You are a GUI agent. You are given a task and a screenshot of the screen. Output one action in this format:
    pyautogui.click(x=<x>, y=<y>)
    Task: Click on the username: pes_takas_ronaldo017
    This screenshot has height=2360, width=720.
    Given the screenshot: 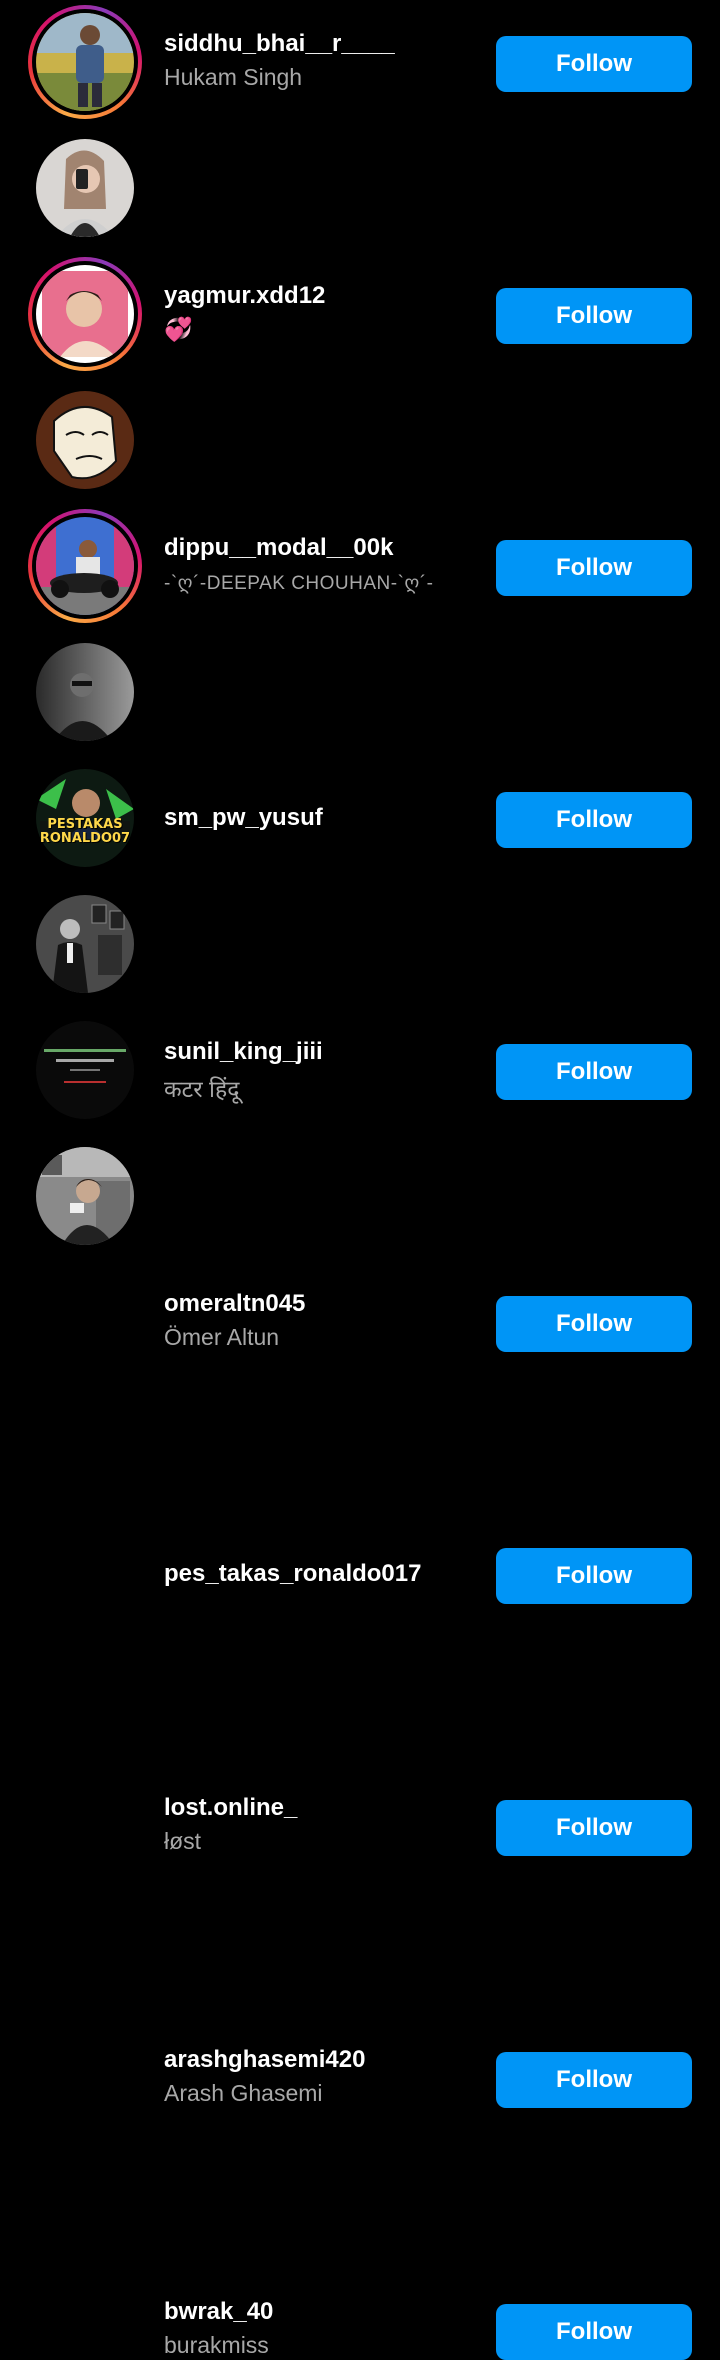 What is the action you would take?
    pyautogui.click(x=292, y=1574)
    